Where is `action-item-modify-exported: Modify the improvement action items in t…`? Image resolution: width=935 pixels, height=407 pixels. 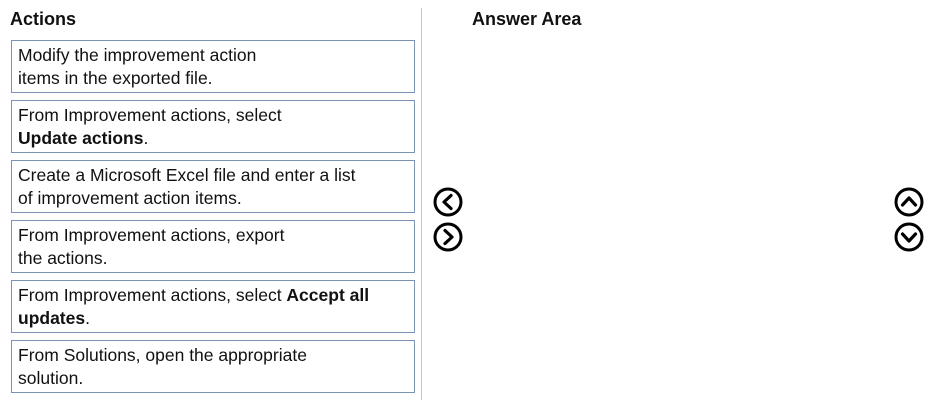
action-item-modify-exported: Modify the improvement action items in t… is located at coordinates (213, 66).